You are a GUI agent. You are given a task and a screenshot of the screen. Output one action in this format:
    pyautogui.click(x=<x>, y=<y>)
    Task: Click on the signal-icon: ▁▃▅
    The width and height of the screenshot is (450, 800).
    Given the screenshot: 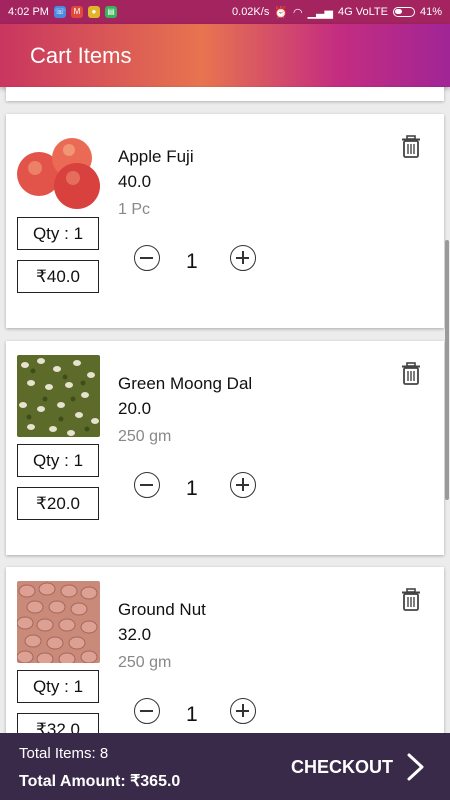 What is the action you would take?
    pyautogui.click(x=320, y=12)
    